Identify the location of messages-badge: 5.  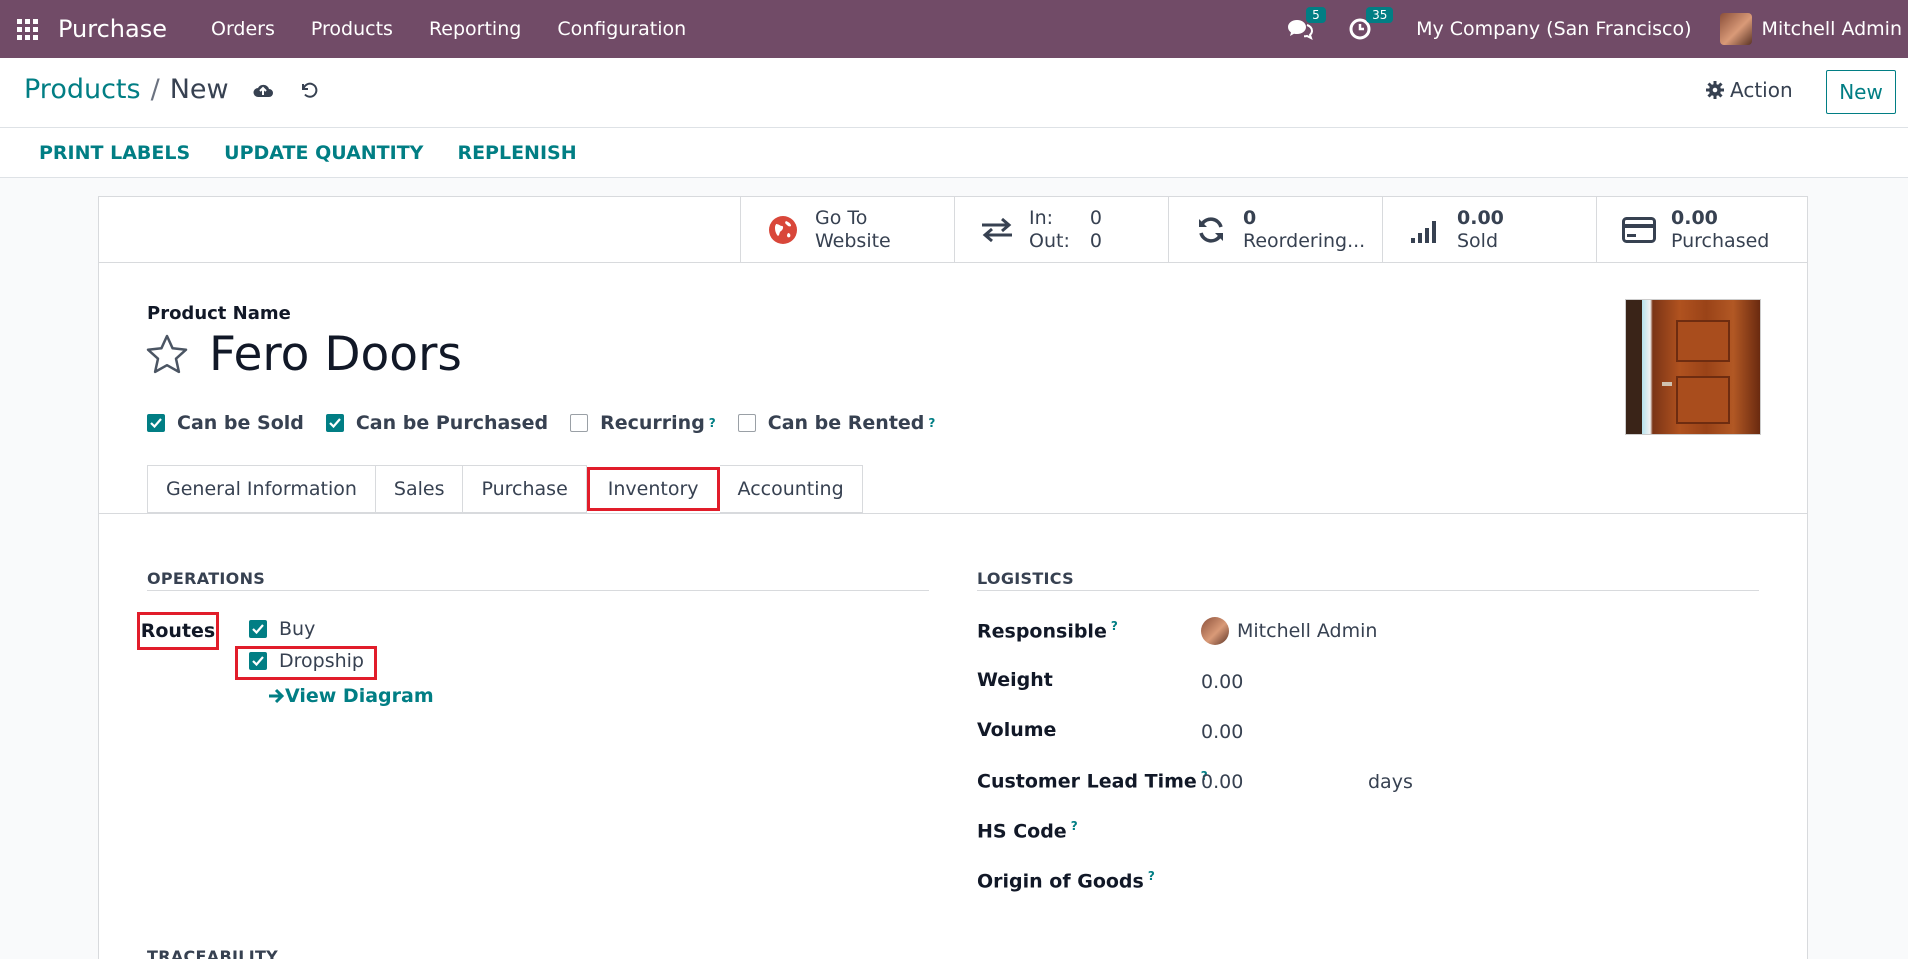
(1316, 15).